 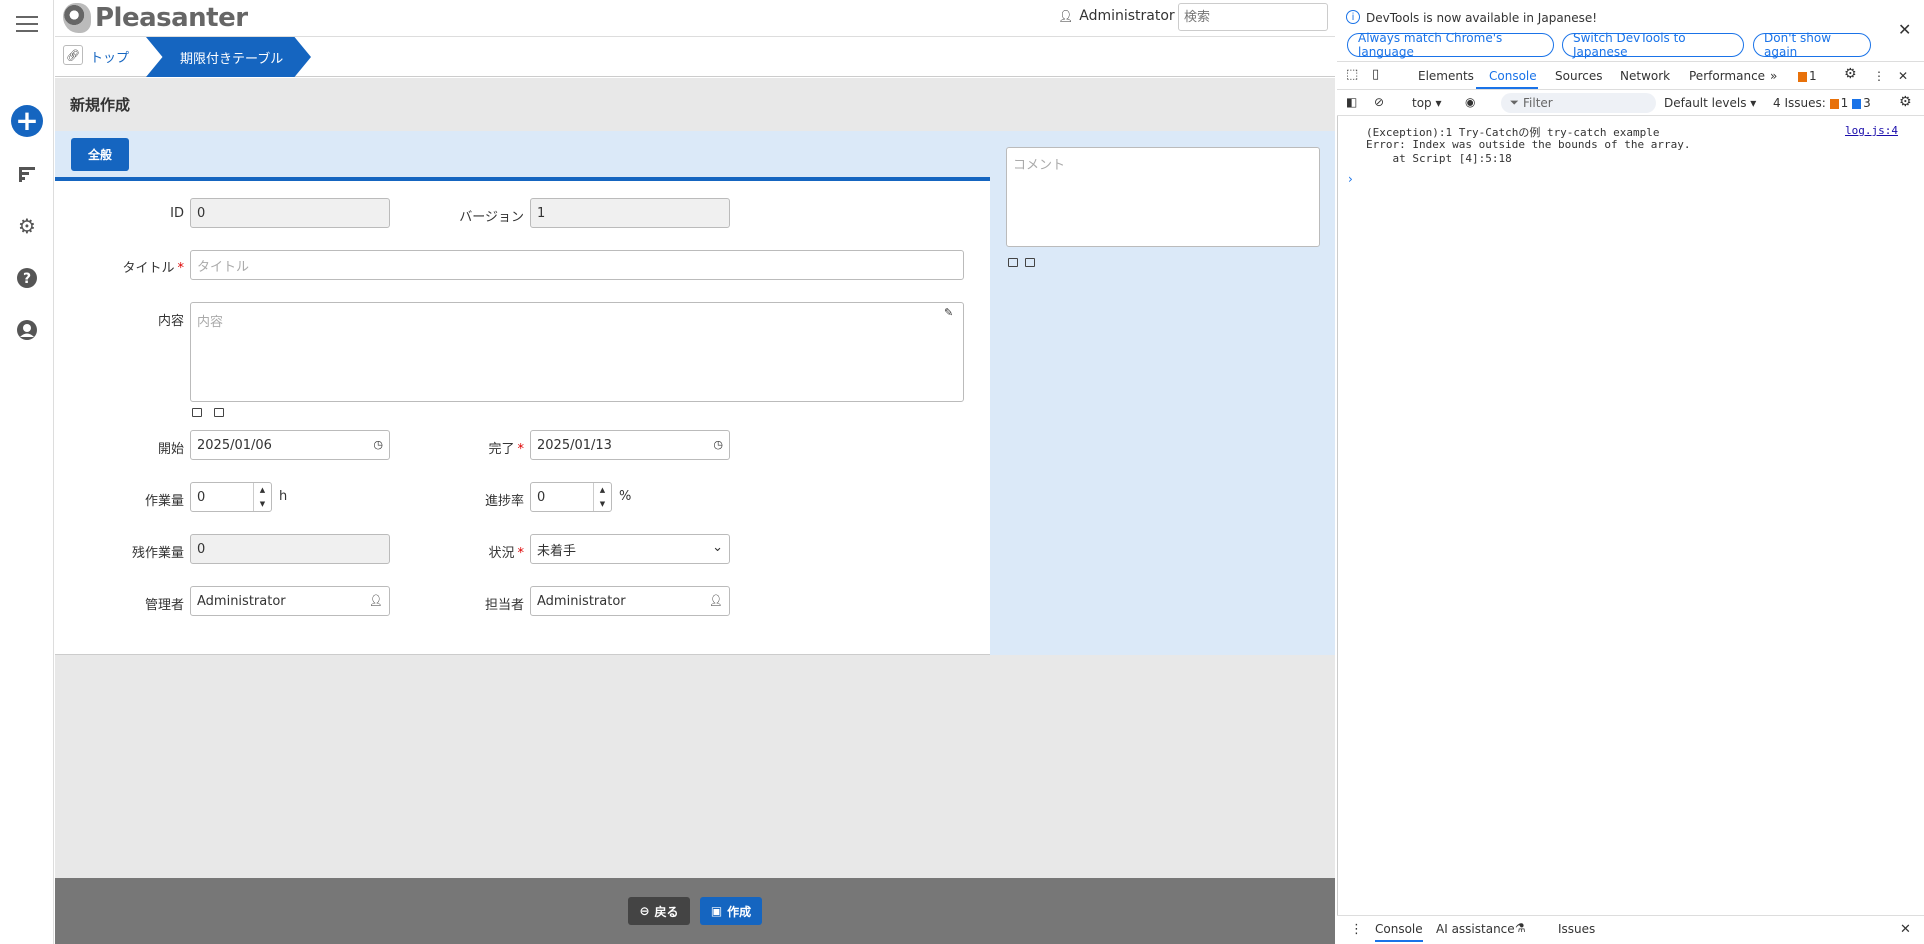 I want to click on manager-select: Administrator 👤︎, so click(x=290, y=601).